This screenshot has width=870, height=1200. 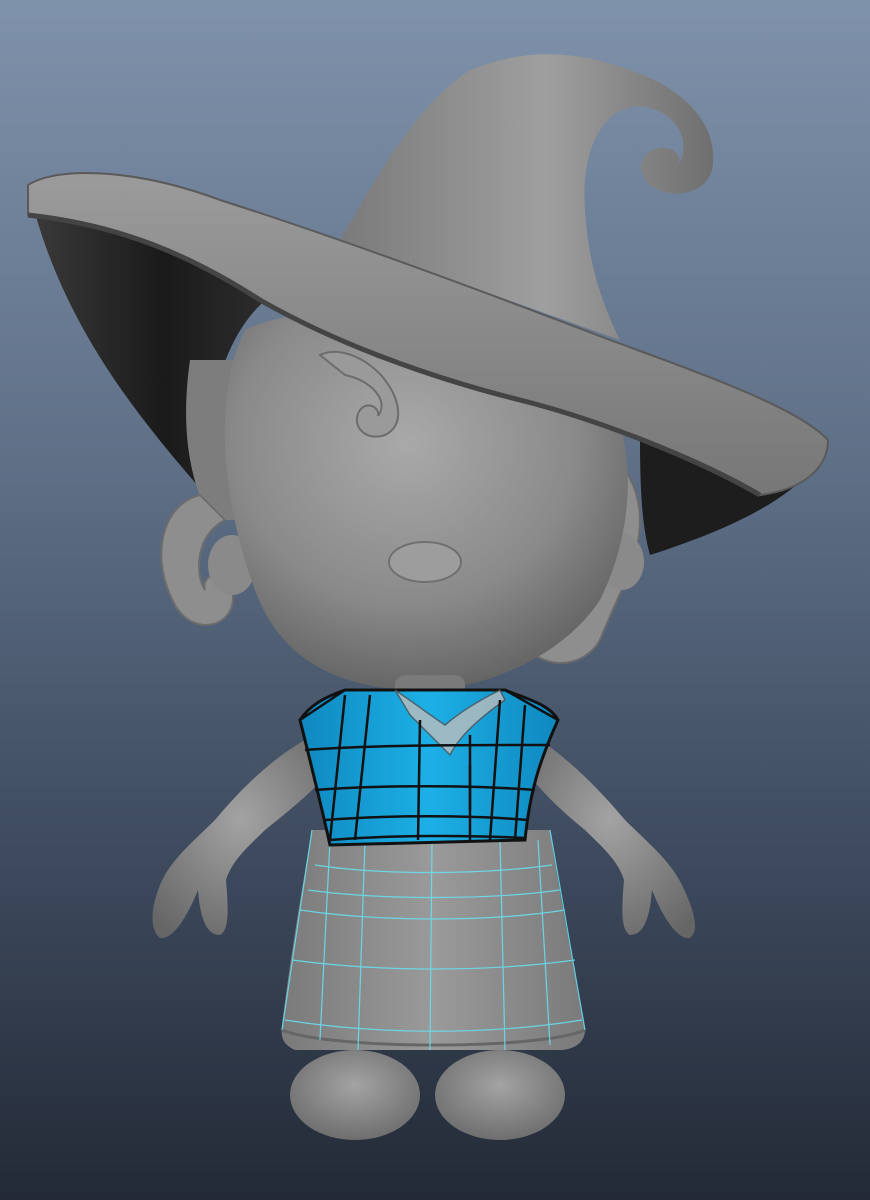 What do you see at coordinates (425, 562) in the screenshot?
I see `nose` at bounding box center [425, 562].